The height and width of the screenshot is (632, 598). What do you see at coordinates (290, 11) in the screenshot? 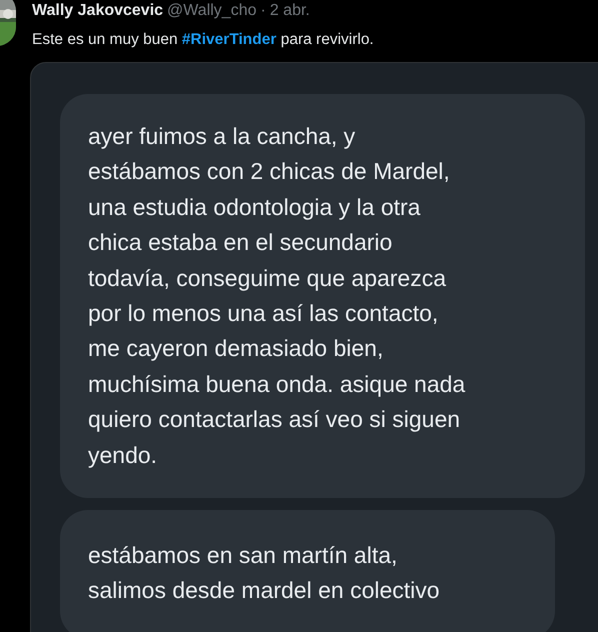
I see `post-date: 2 abr.` at bounding box center [290, 11].